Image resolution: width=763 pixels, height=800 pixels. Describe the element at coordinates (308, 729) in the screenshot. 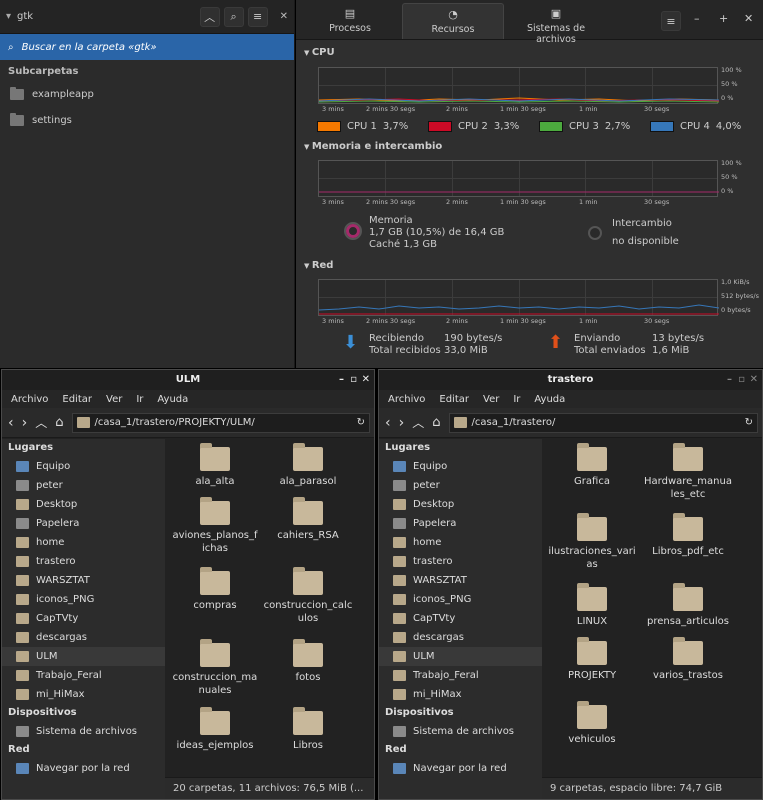

I see `folder-item: Libros` at that location.